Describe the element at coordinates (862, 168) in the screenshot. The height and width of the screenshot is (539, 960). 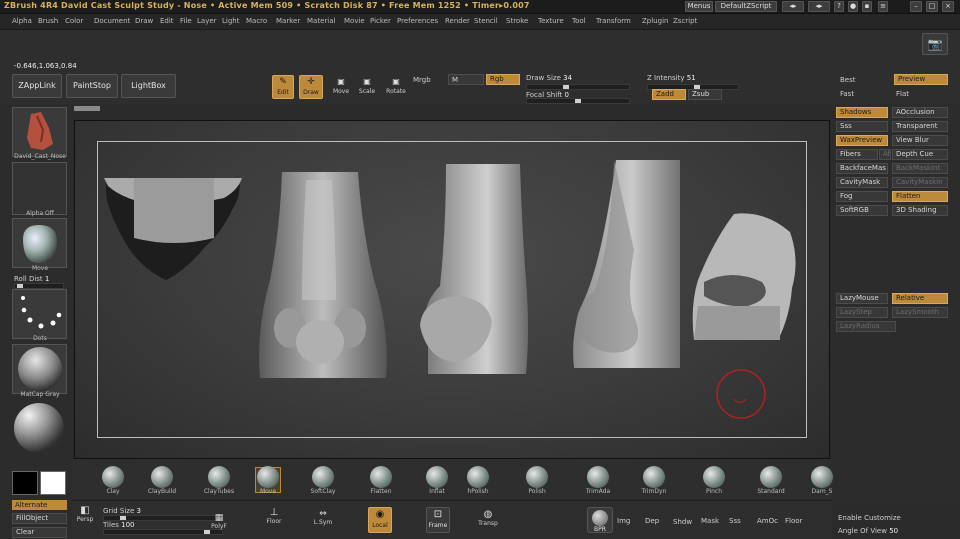
I see `backfacemask-button: BackfaceMas` at that location.